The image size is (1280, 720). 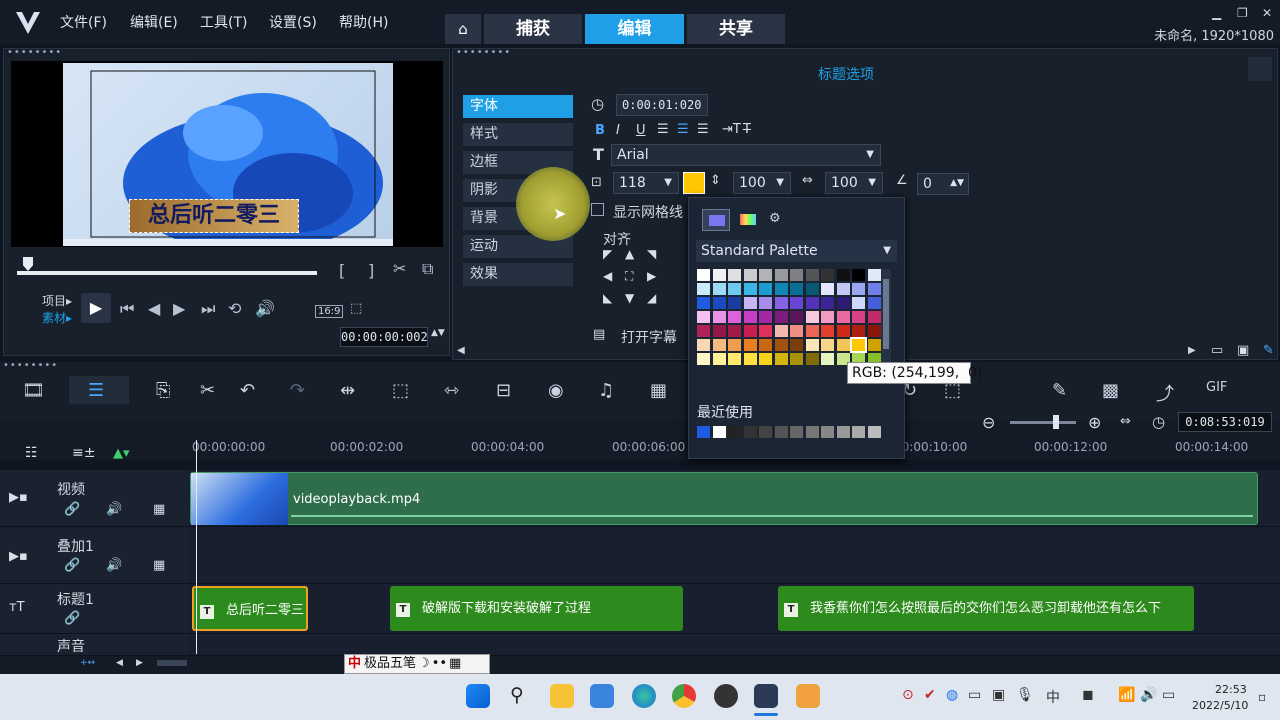 What do you see at coordinates (517, 695) in the screenshot?
I see `search-icon: ⚲` at bounding box center [517, 695].